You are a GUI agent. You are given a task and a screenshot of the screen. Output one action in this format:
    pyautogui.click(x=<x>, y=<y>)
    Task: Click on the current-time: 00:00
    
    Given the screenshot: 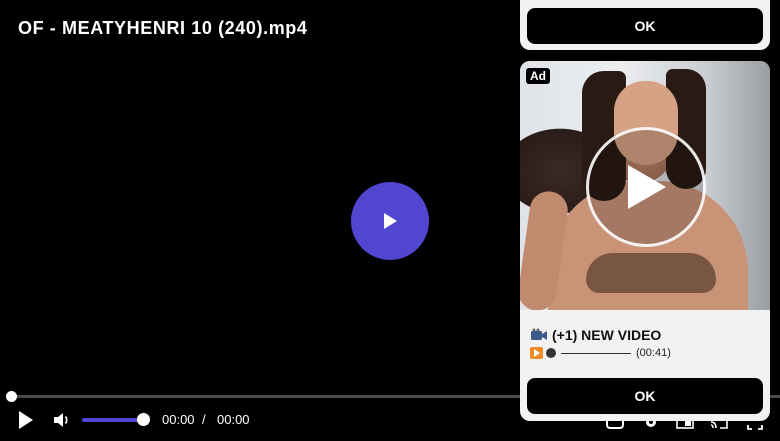 What is the action you would take?
    pyautogui.click(x=178, y=419)
    